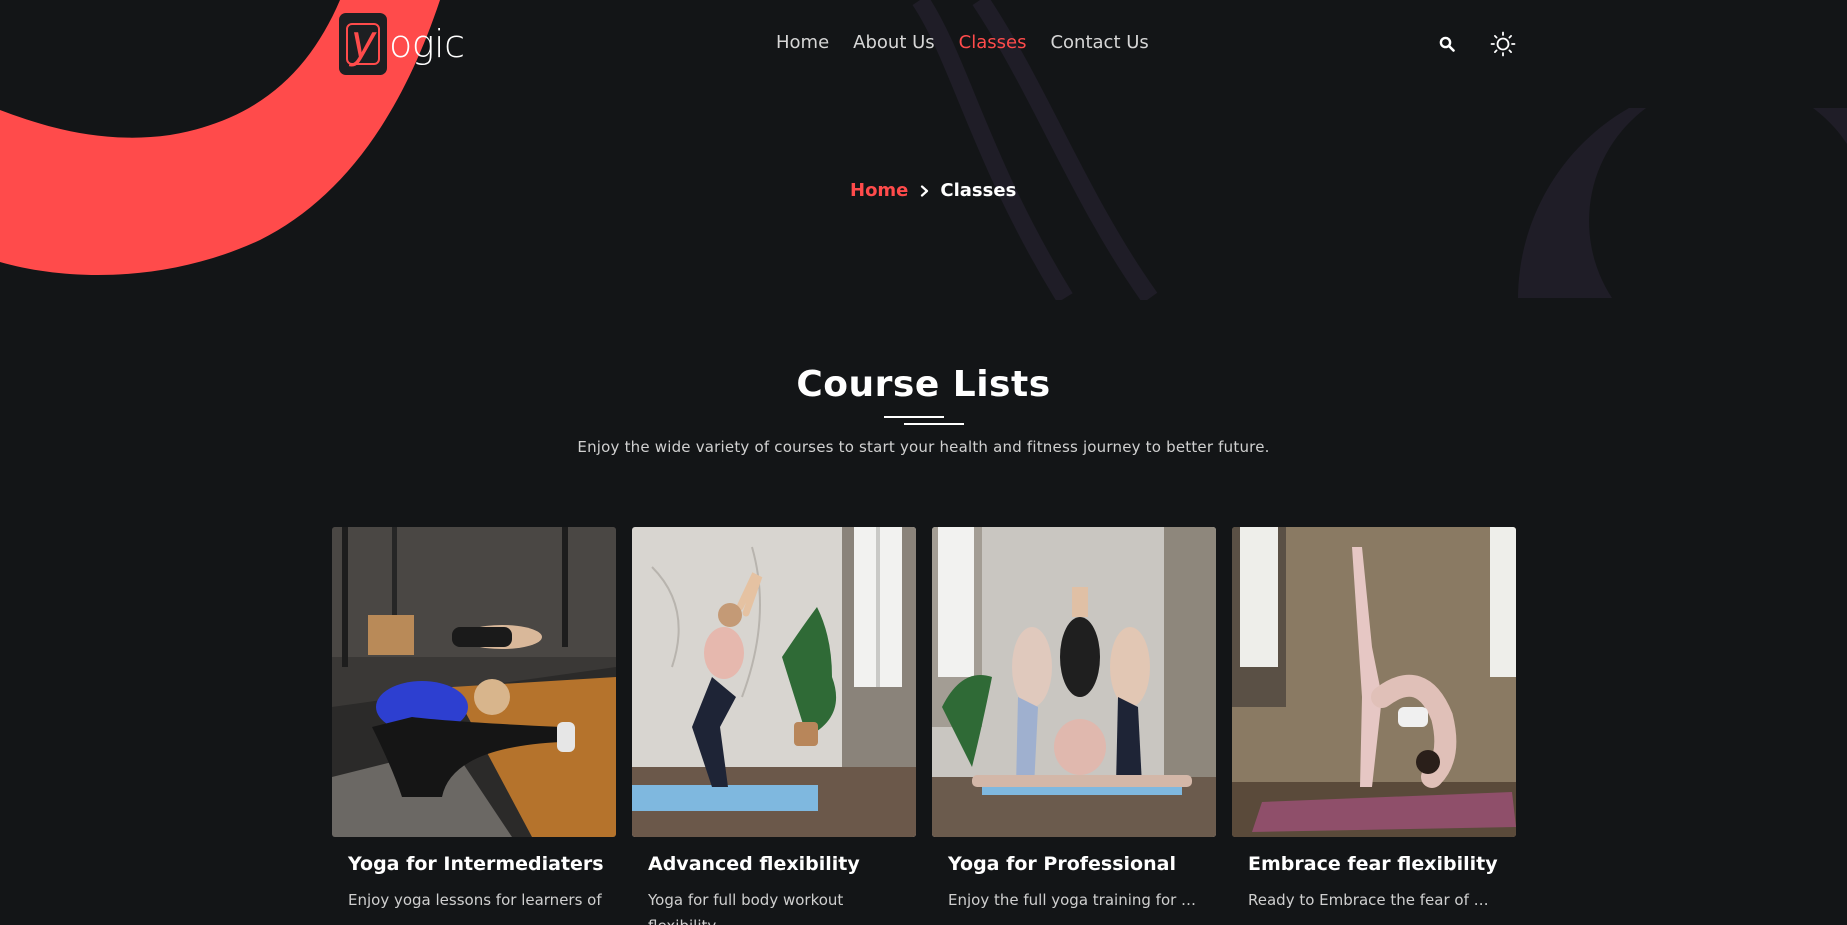 The height and width of the screenshot is (925, 1847). I want to click on logo: y ogic, so click(403, 44).